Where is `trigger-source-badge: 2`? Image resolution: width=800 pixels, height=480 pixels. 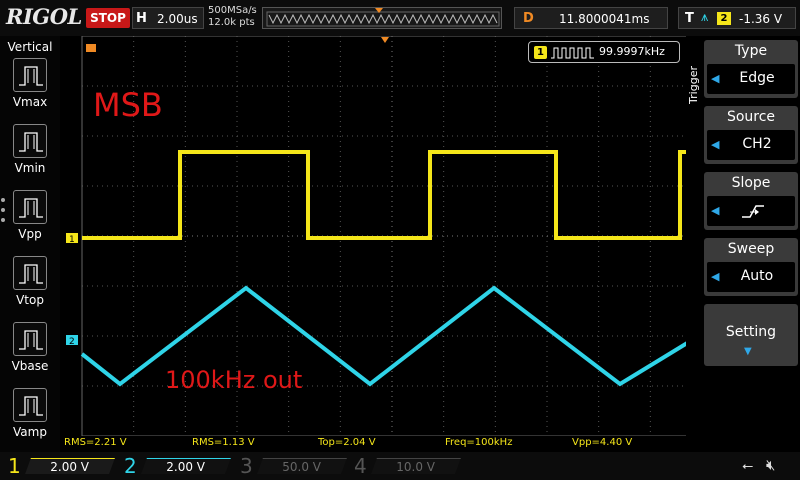 trigger-source-badge: 2 is located at coordinates (724, 18).